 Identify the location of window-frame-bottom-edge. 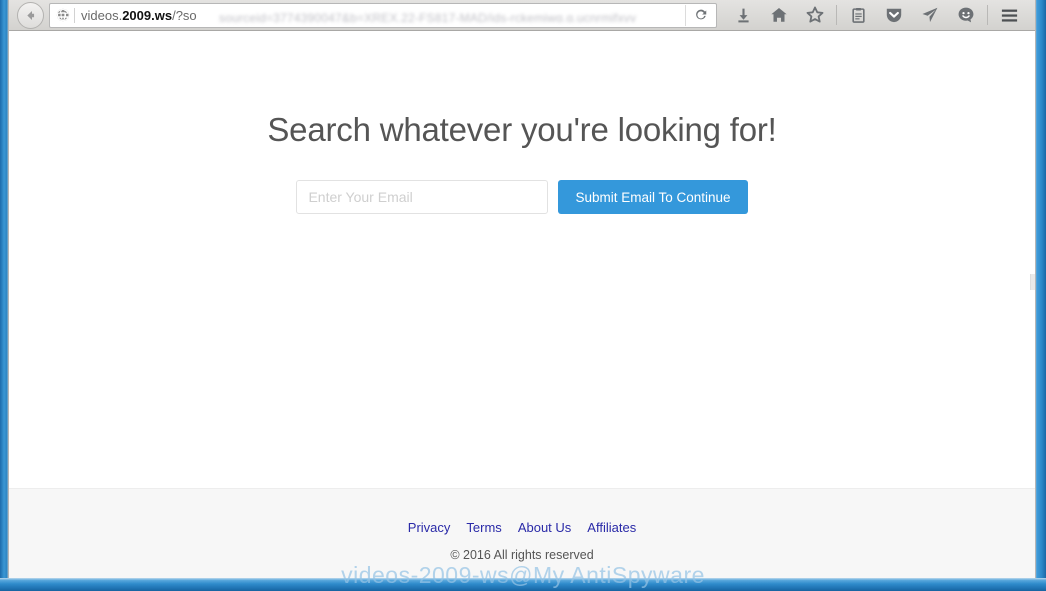
(523, 584).